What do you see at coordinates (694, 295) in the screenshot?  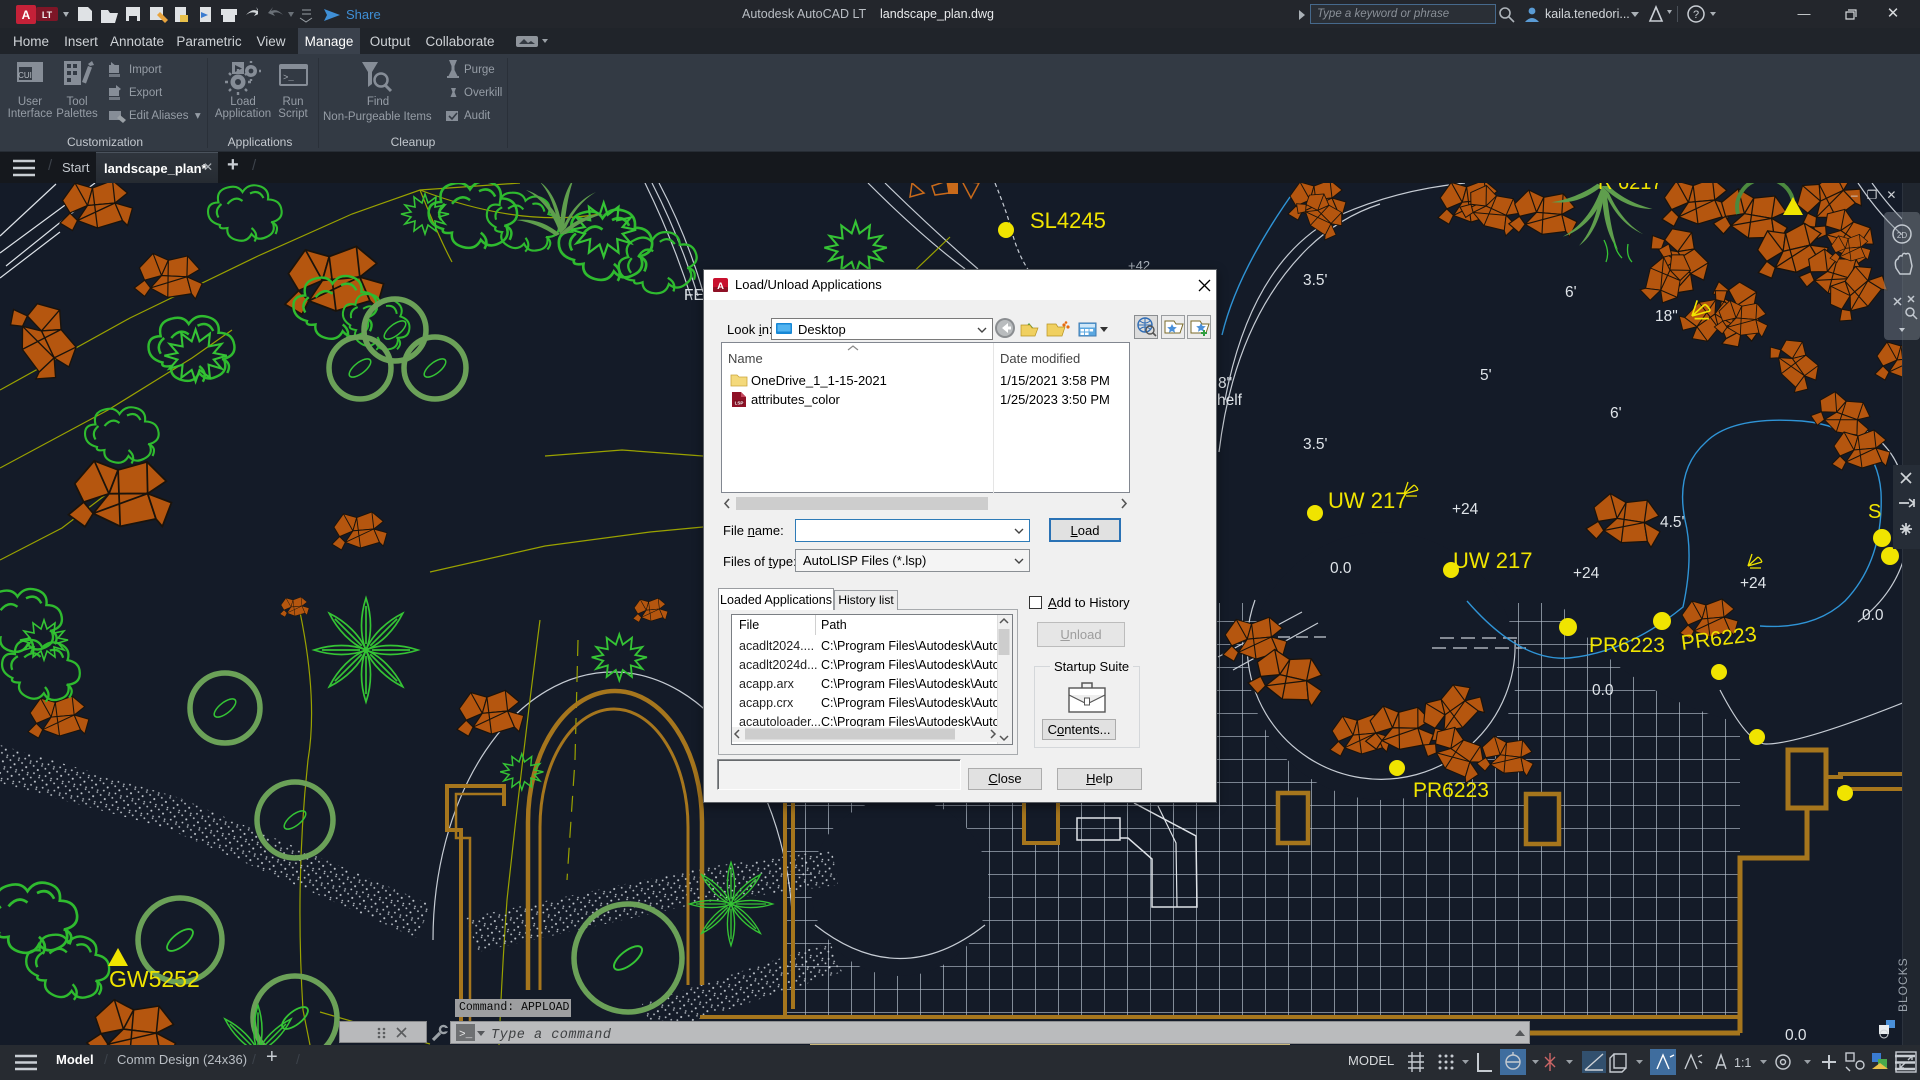 I see `svg-text: FE` at bounding box center [694, 295].